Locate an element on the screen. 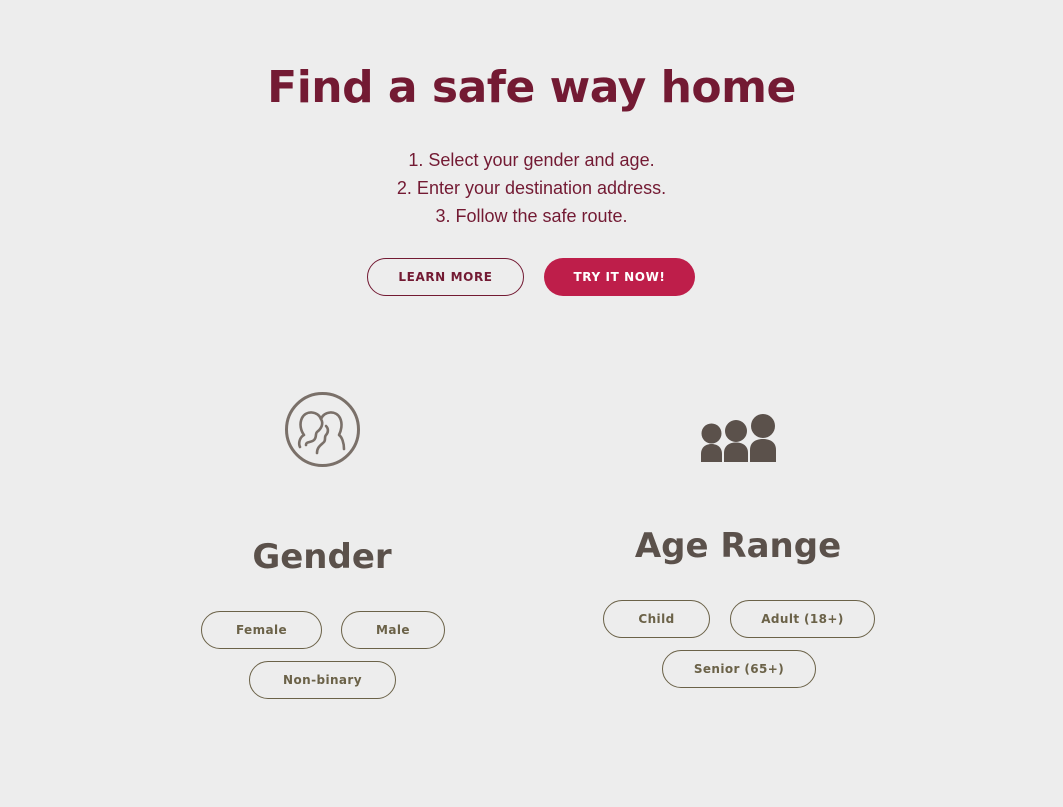 Image resolution: width=1063 pixels, height=807 pixels. age-range-title: Age Range is located at coordinates (738, 546).